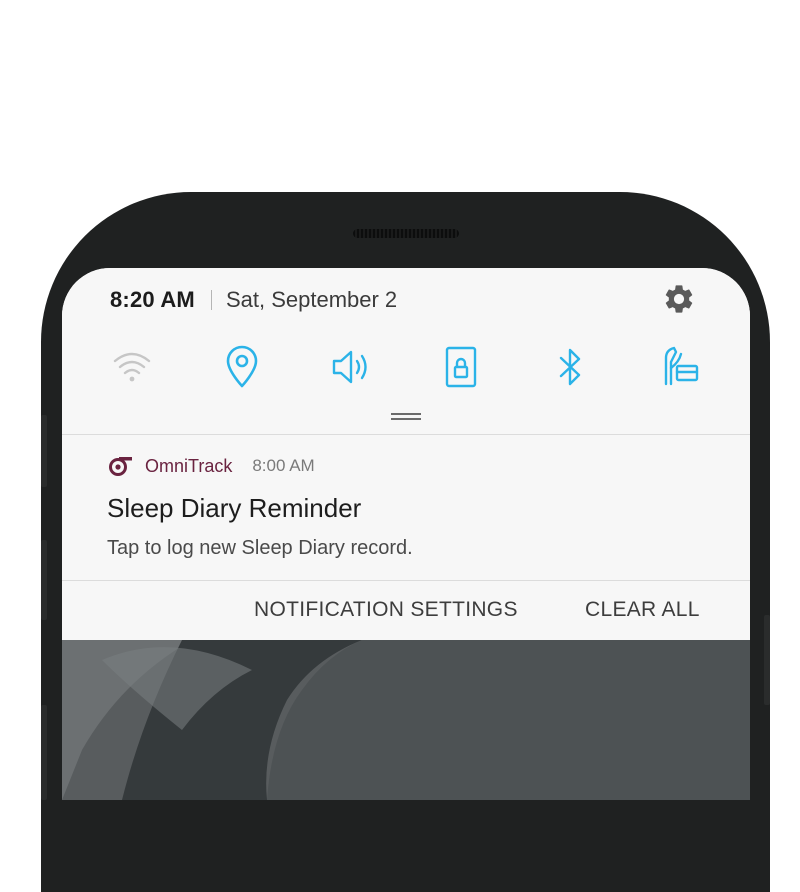  What do you see at coordinates (234, 508) in the screenshot?
I see `notification-title: Sleep Diary Reminder` at bounding box center [234, 508].